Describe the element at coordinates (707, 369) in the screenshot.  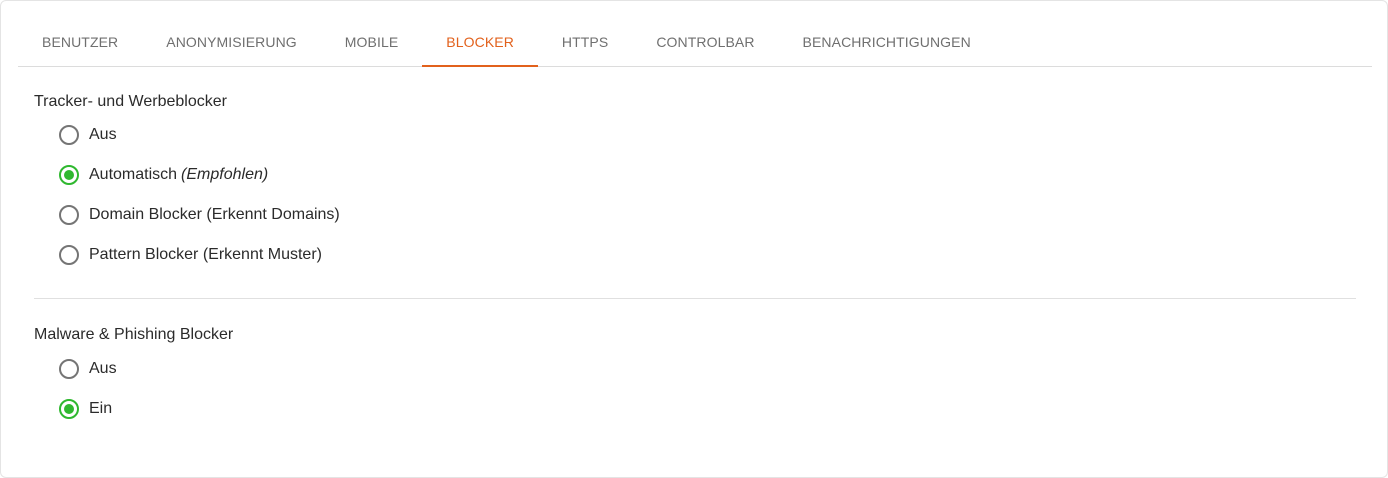
I see `malware-option-aus: Aus` at that location.